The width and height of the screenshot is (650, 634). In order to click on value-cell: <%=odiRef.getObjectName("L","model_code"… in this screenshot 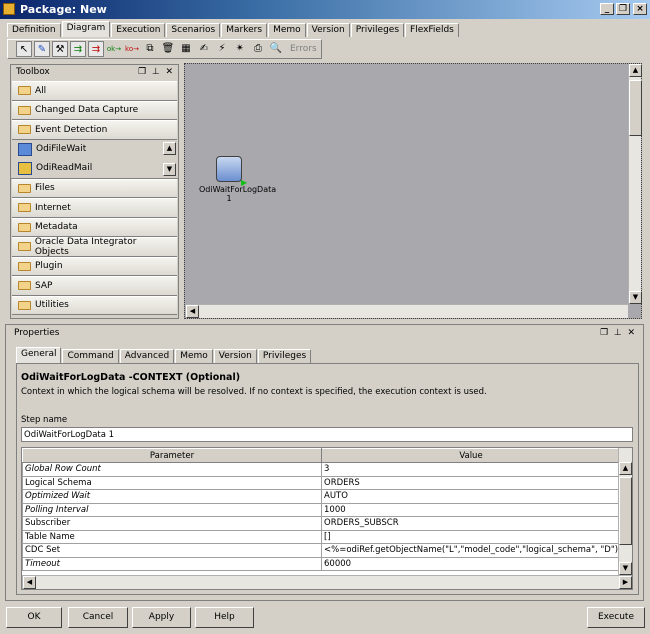, I will do `click(471, 550)`.